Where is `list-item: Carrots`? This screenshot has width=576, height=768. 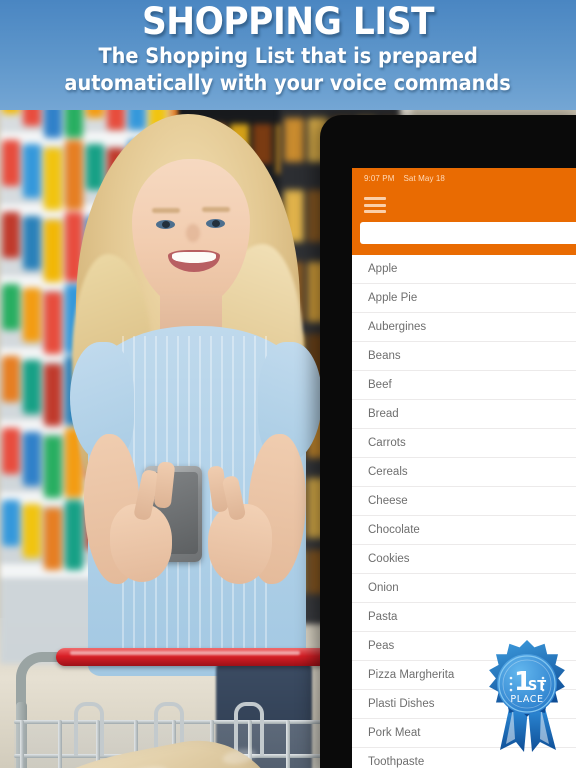
list-item: Carrots is located at coordinates (464, 443).